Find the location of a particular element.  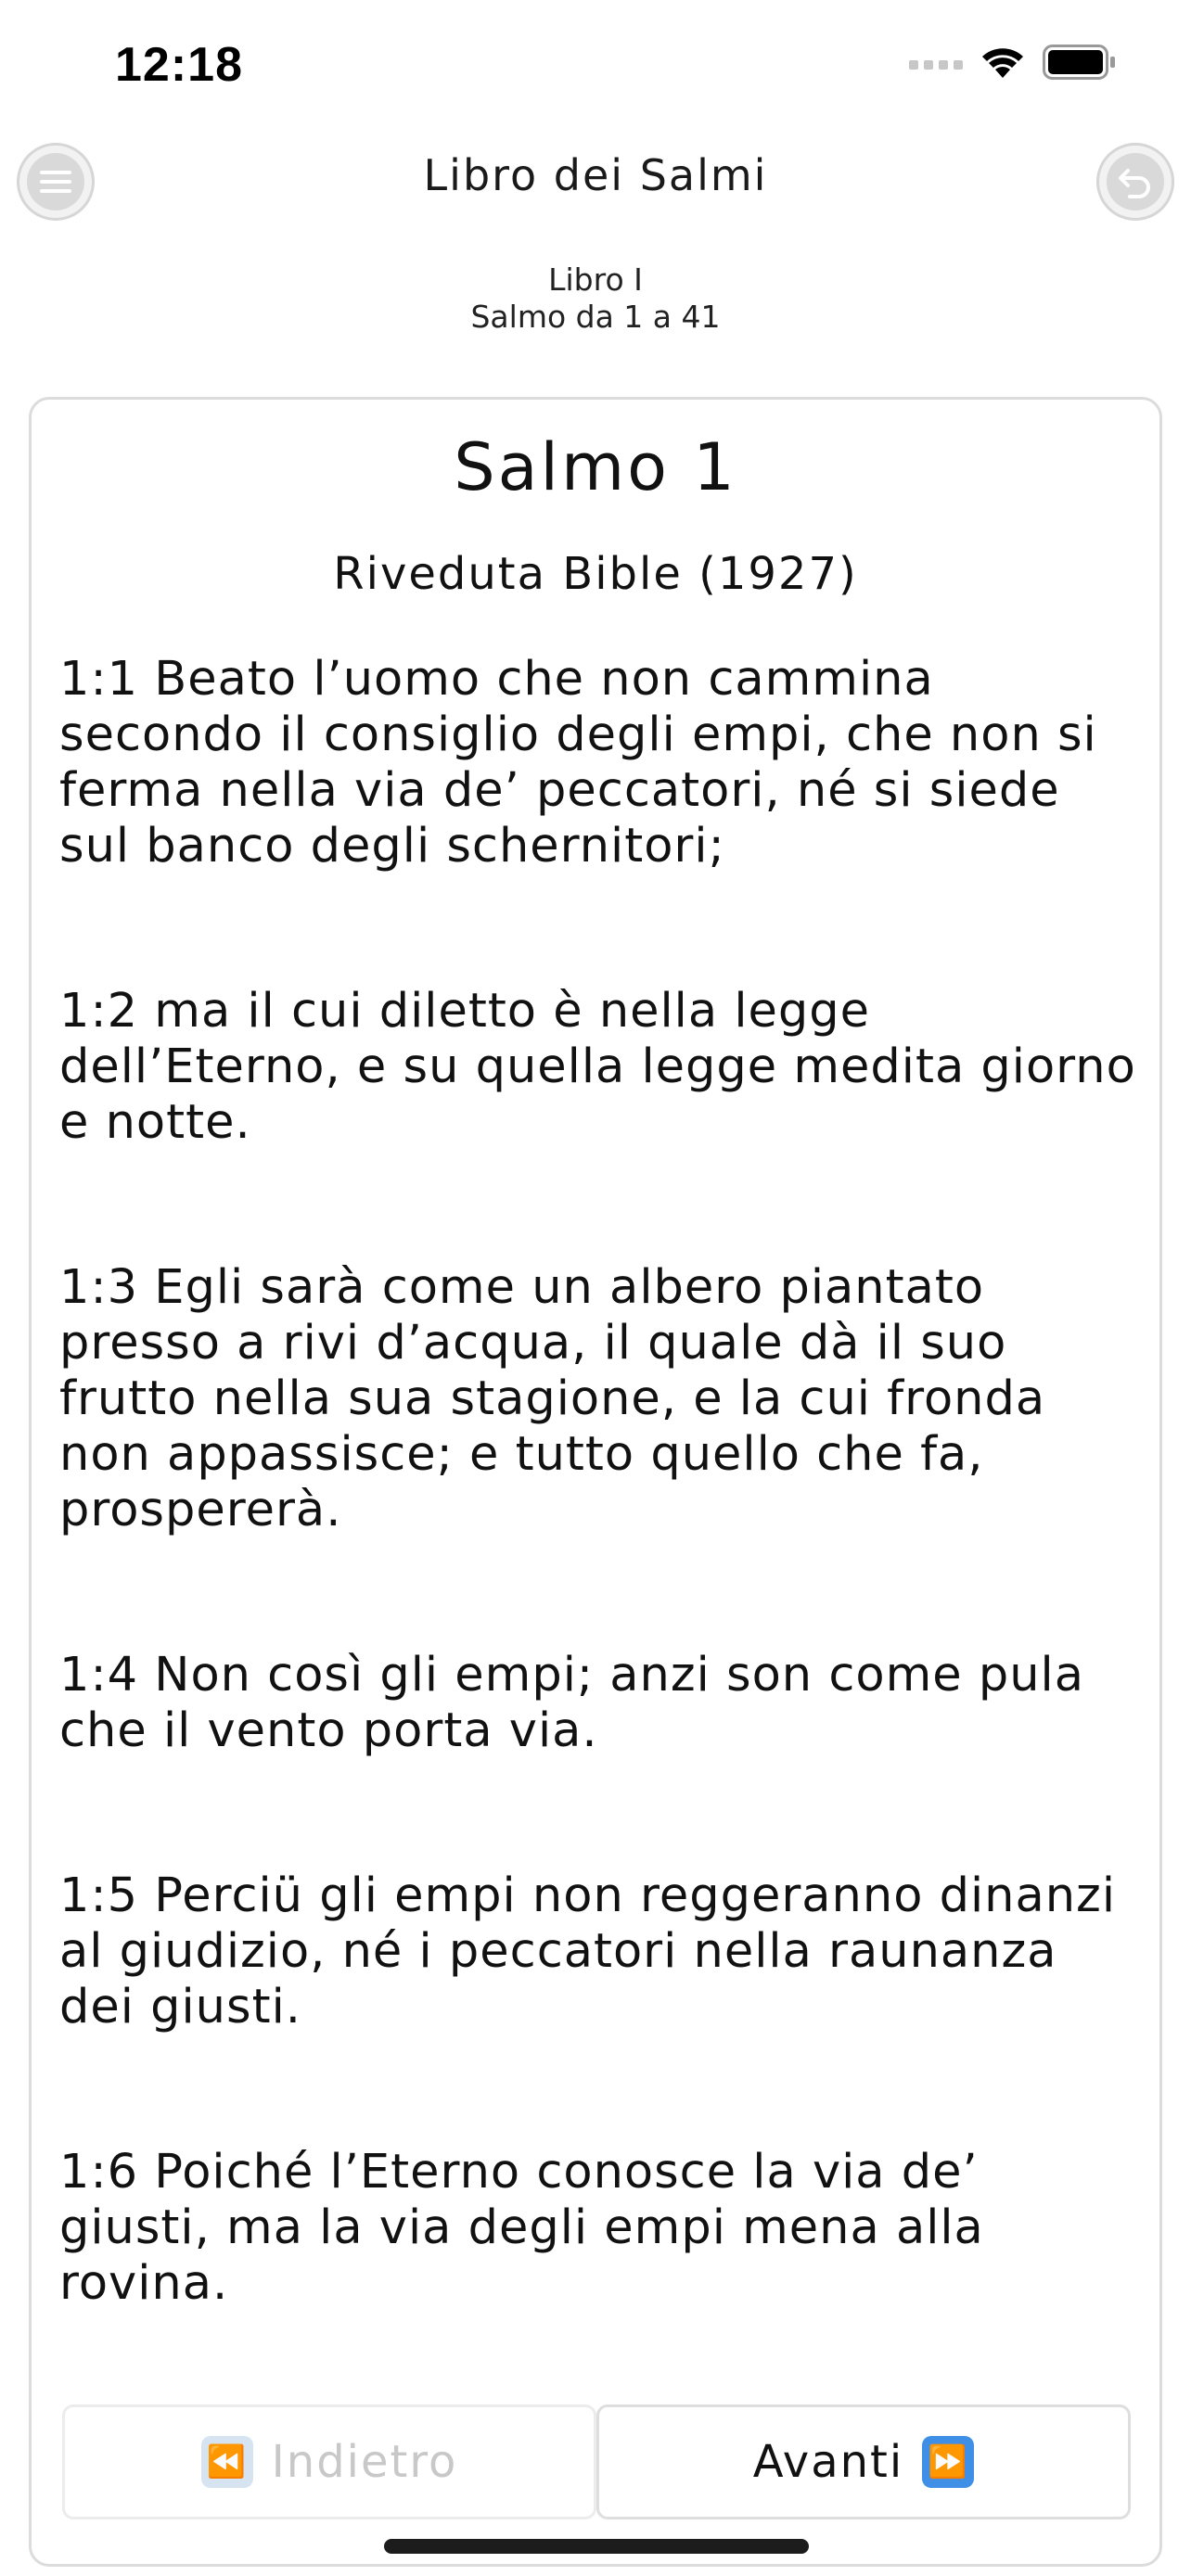

home-indicator is located at coordinates (597, 2546).